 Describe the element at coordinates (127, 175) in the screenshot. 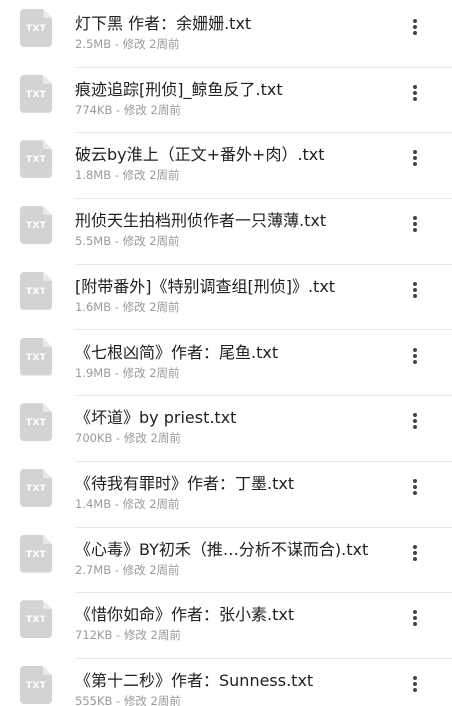

I see `file-meta: 1.8MB - 修改 2周前` at that location.